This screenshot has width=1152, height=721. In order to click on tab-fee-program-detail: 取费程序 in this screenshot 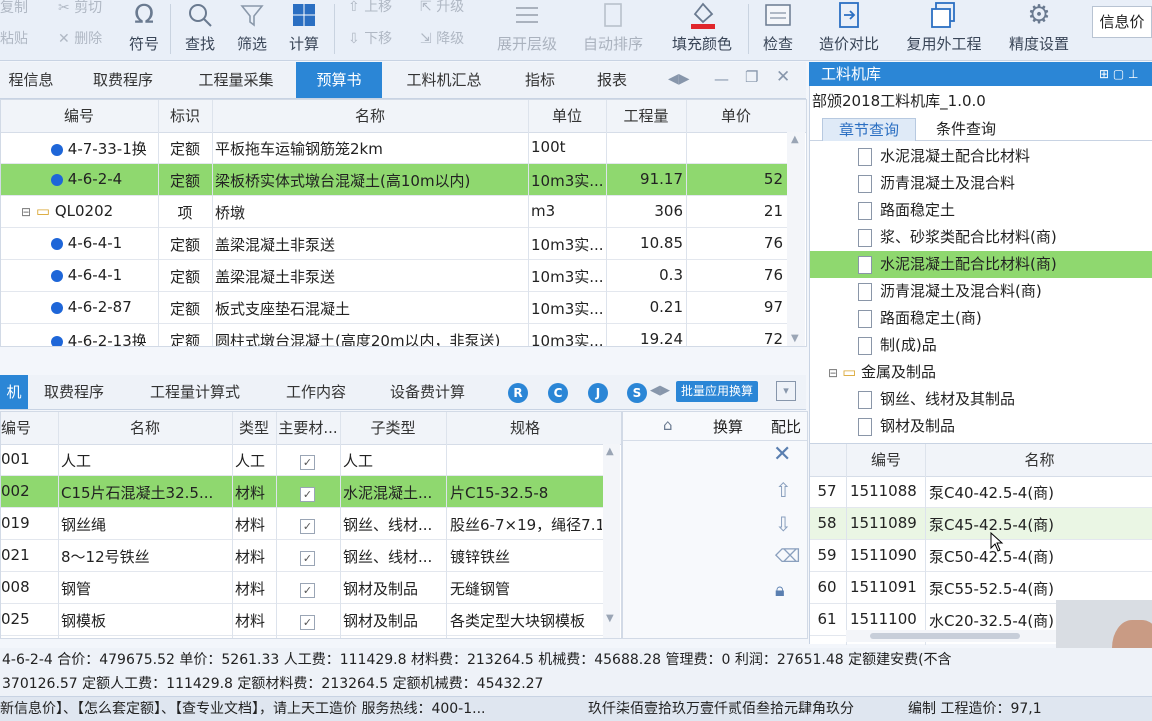, I will do `click(74, 392)`.